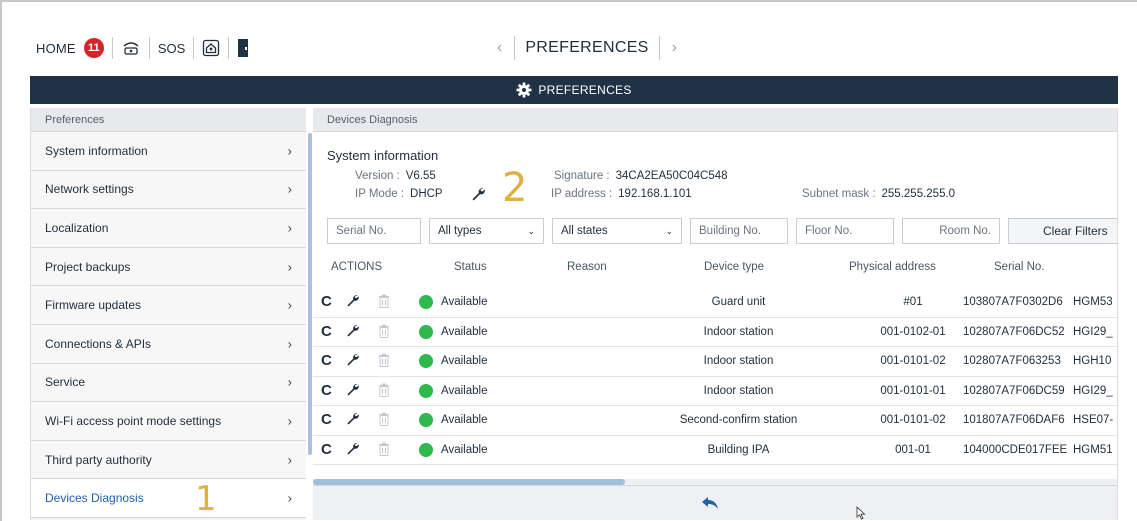  Describe the element at coordinates (739, 231) in the screenshot. I see `building-filter-input: Building No.` at that location.